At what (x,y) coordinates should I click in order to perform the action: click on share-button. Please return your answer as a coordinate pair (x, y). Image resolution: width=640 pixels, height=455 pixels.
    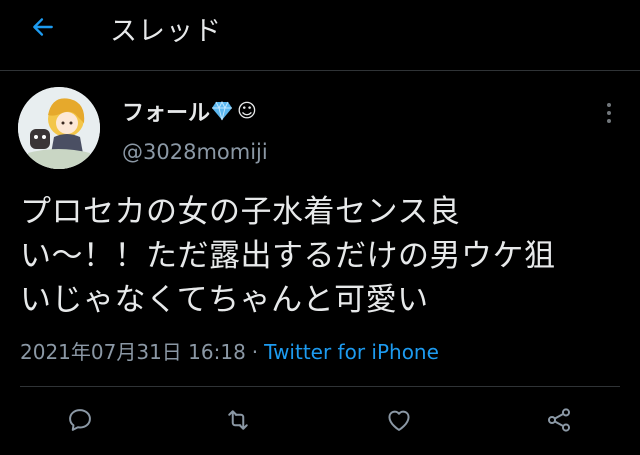
    Looking at the image, I should click on (559, 420).